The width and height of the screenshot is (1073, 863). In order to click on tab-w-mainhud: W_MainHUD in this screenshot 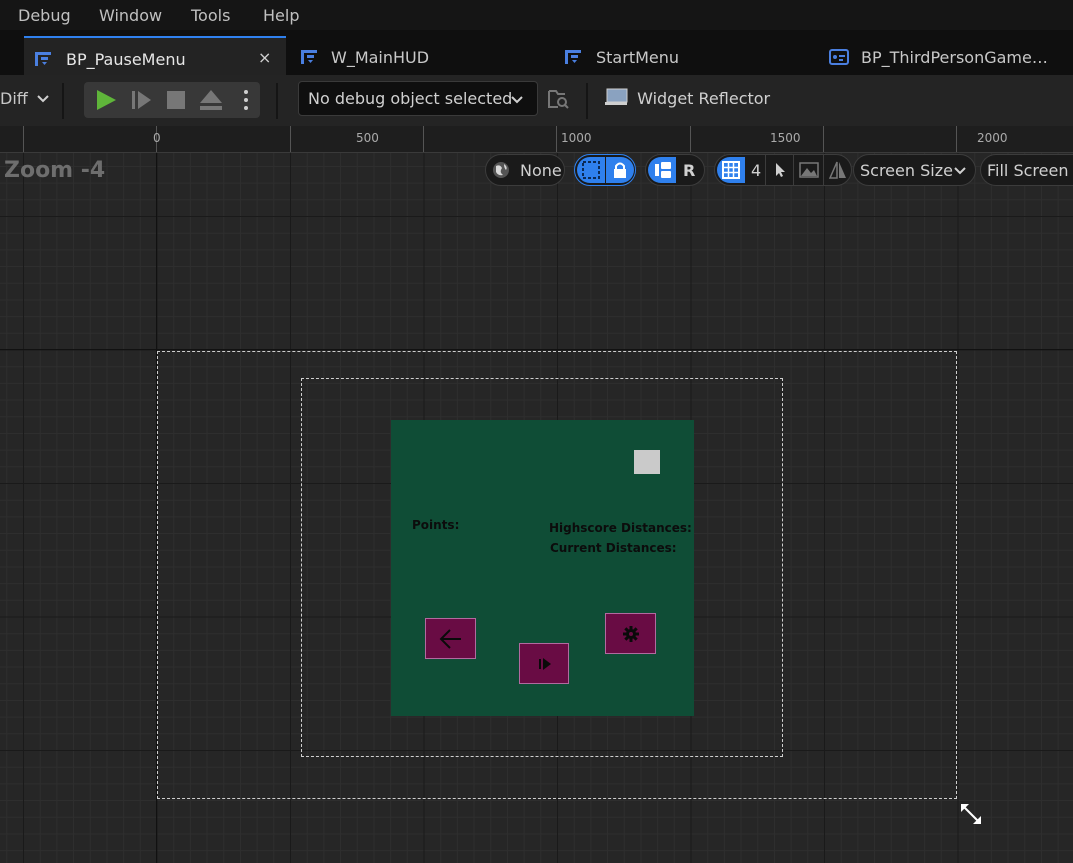, I will do `click(419, 55)`.